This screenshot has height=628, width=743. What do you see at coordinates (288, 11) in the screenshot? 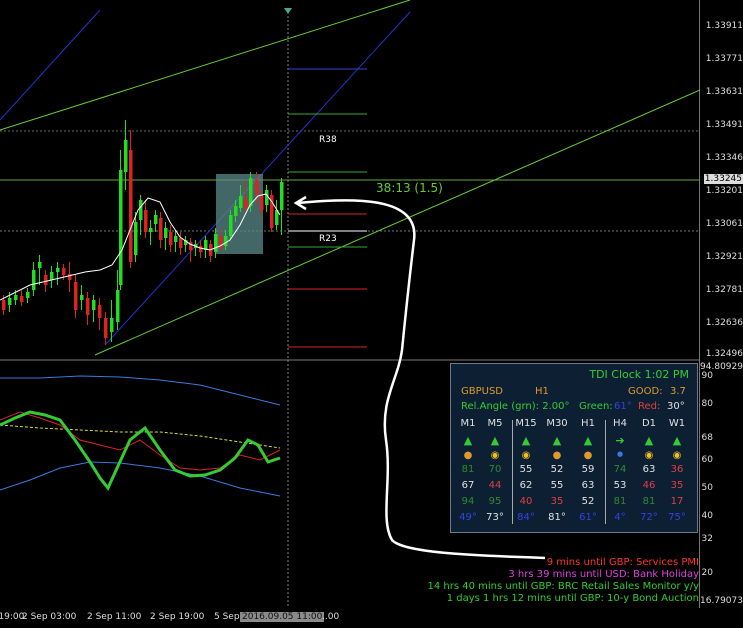
I see `time-cursor-marker` at bounding box center [288, 11].